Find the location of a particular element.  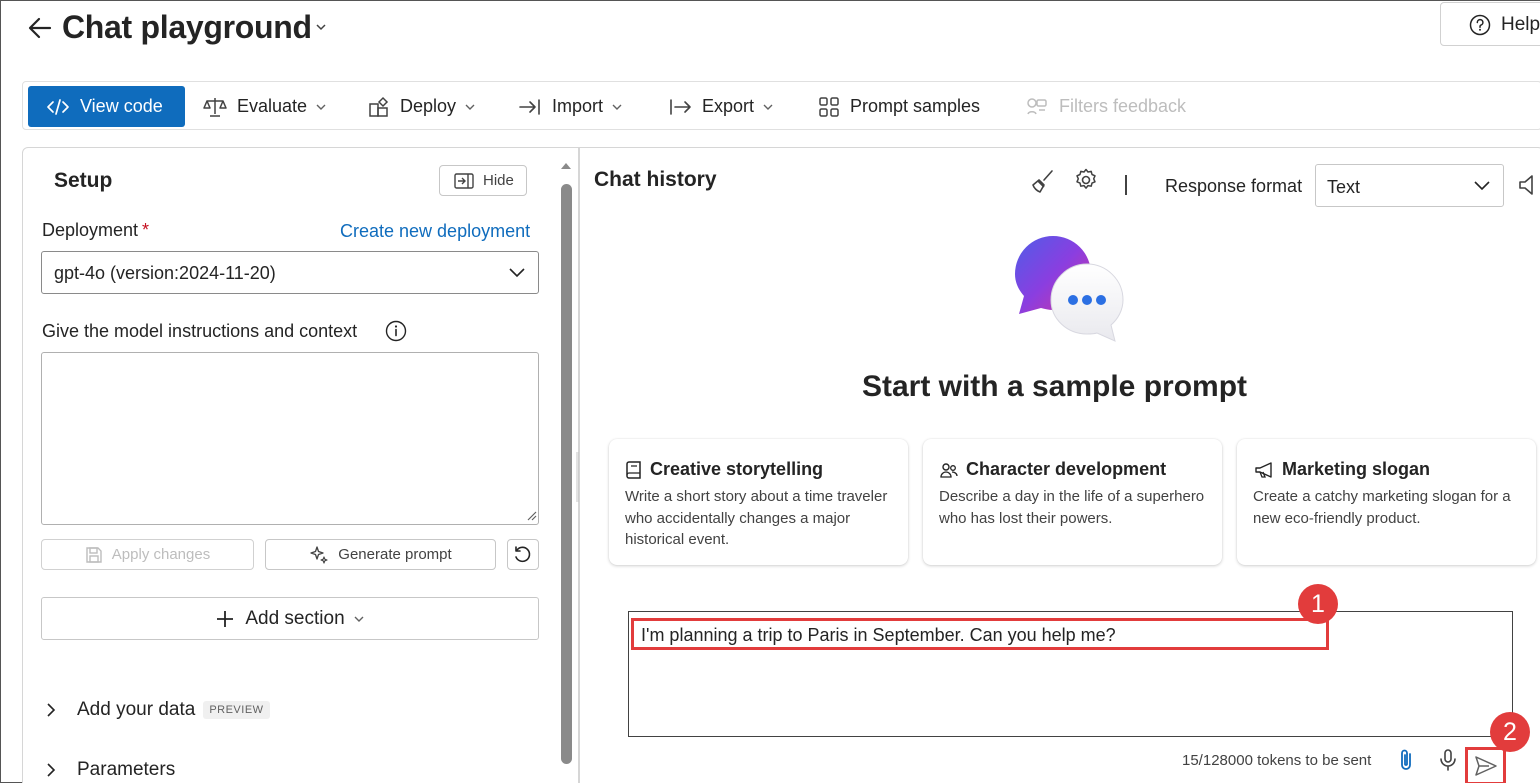

deploy-label: Deploy is located at coordinates (428, 106).